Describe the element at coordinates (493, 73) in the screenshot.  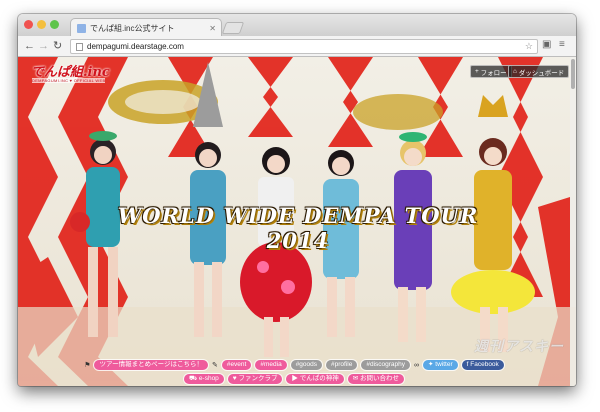
I see `follow-label: フォロー` at that location.